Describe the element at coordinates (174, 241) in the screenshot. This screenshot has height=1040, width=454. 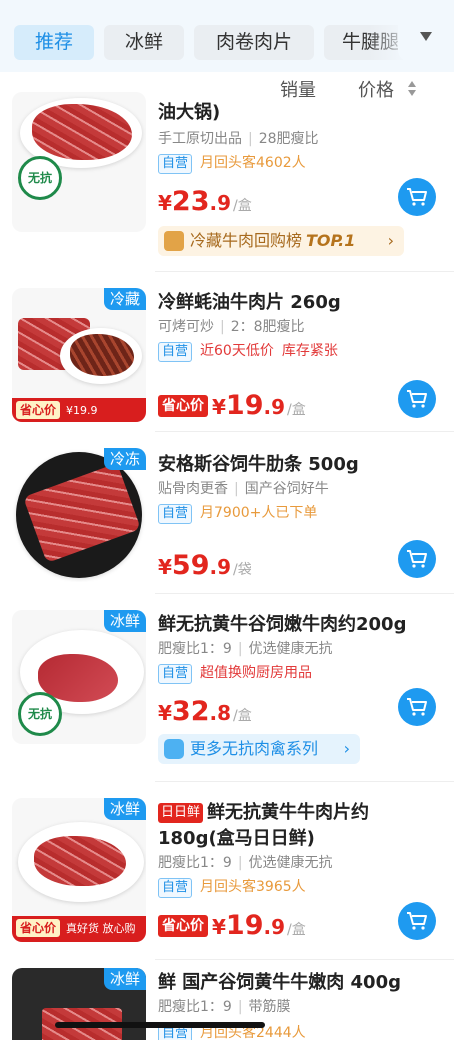
I see `trophy-icon` at that location.